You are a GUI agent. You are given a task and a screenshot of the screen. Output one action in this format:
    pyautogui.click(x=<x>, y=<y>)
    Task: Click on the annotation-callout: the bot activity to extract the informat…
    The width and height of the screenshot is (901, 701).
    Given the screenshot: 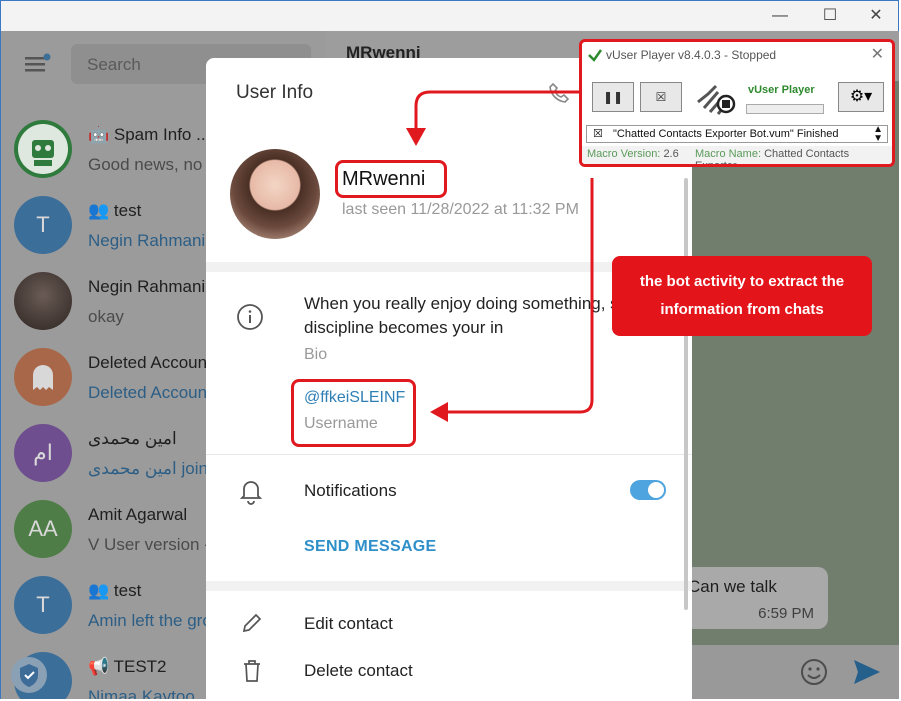 What is the action you would take?
    pyautogui.click(x=742, y=296)
    